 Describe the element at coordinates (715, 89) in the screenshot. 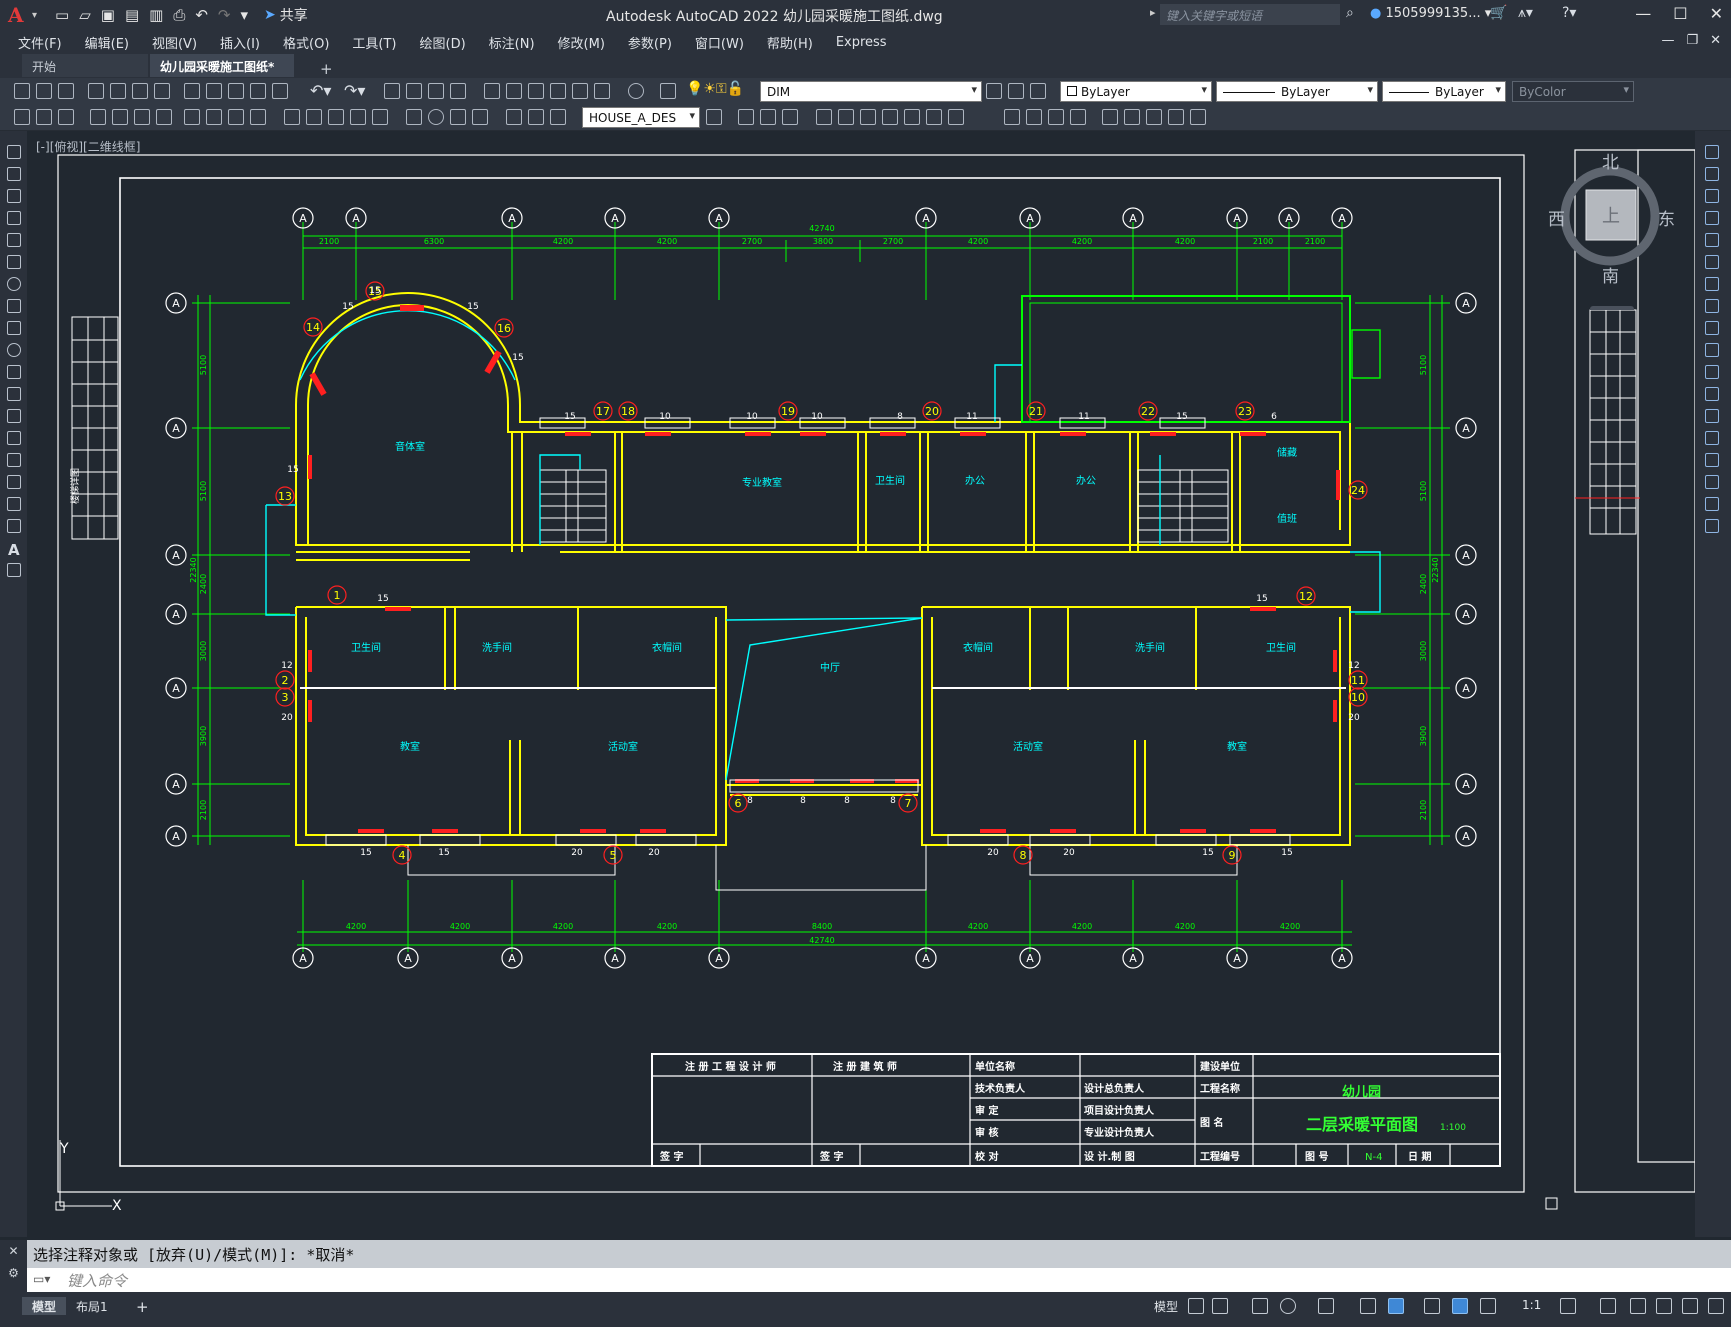

I see `layer-state-icons: 💡☀⚿🔓` at that location.